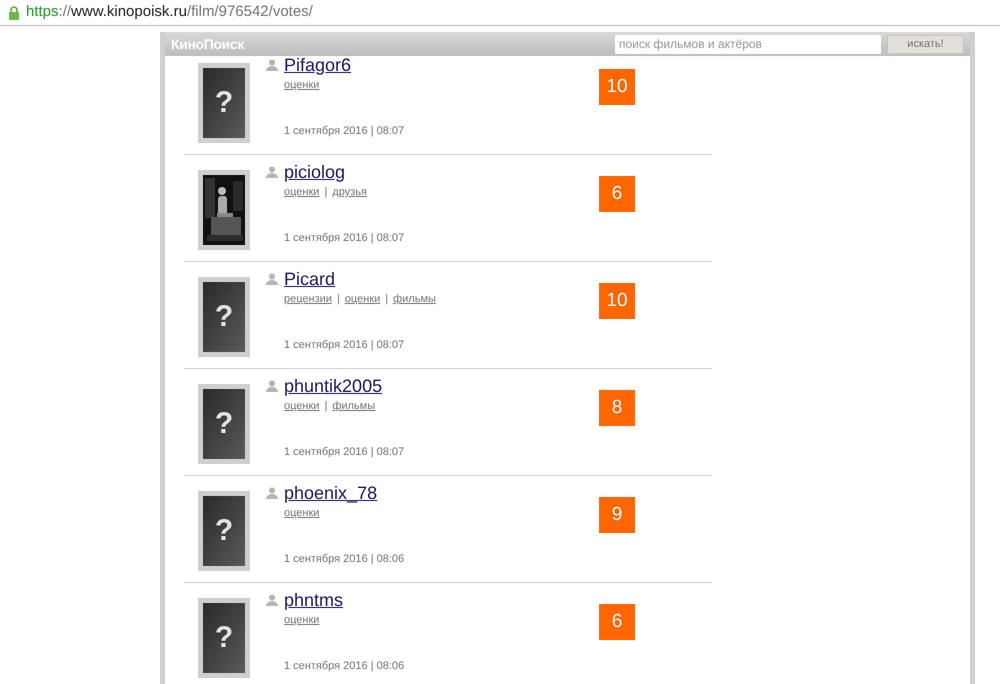 Image resolution: width=1000 pixels, height=684 pixels. What do you see at coordinates (617, 408) in the screenshot?
I see `score-badge: 8` at bounding box center [617, 408].